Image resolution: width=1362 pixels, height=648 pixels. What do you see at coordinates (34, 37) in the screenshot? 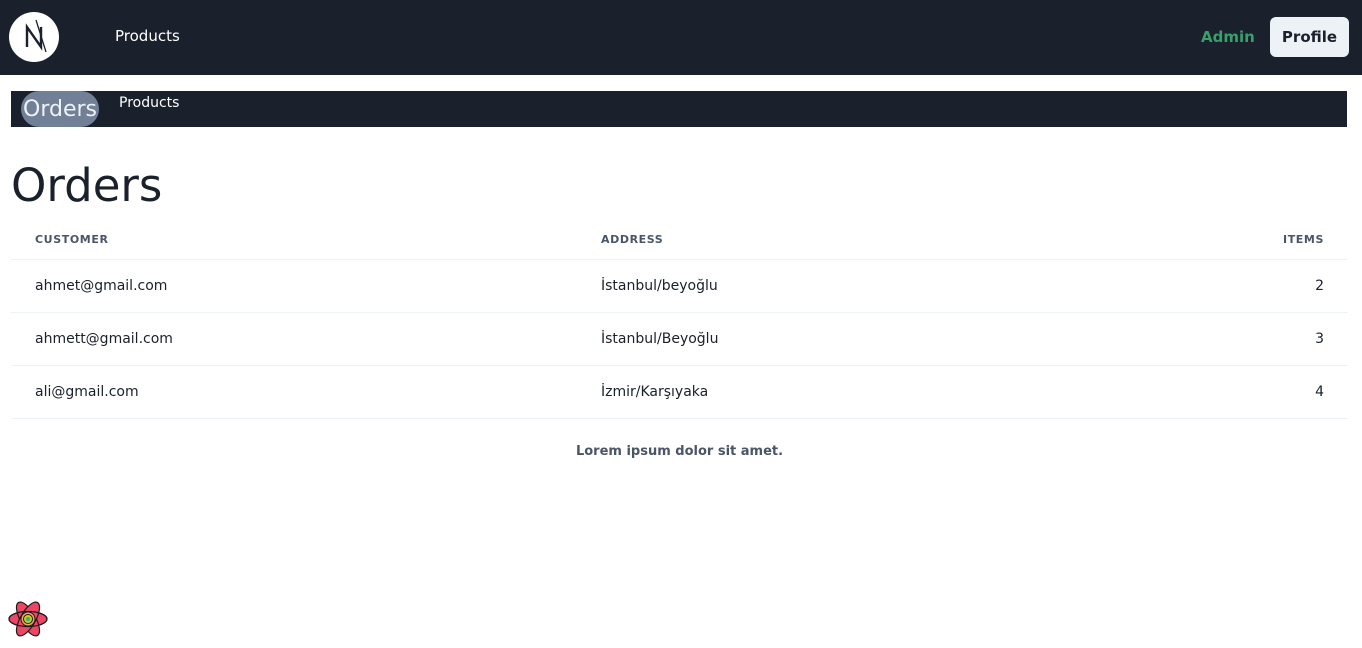
I see `nextjs-logo-icon` at bounding box center [34, 37].